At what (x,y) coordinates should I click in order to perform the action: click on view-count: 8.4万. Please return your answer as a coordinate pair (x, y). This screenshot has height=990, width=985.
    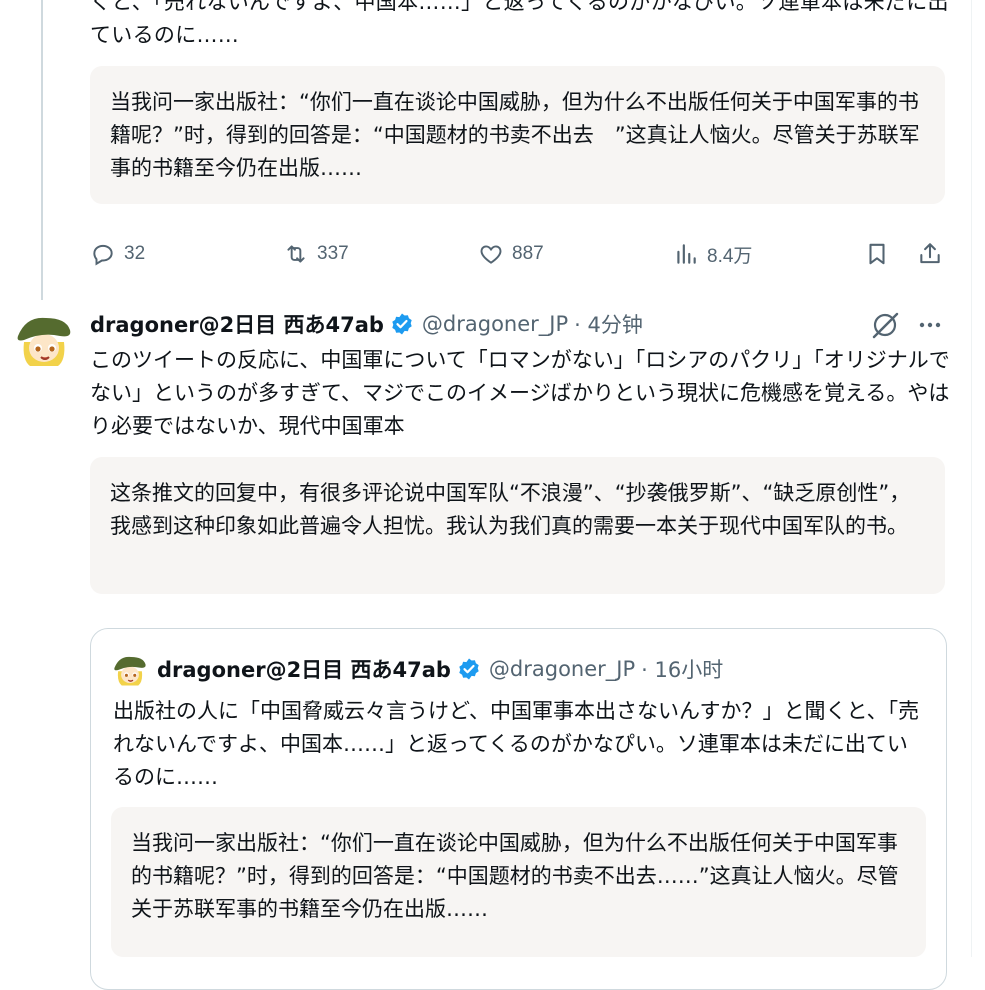
    Looking at the image, I should click on (730, 256).